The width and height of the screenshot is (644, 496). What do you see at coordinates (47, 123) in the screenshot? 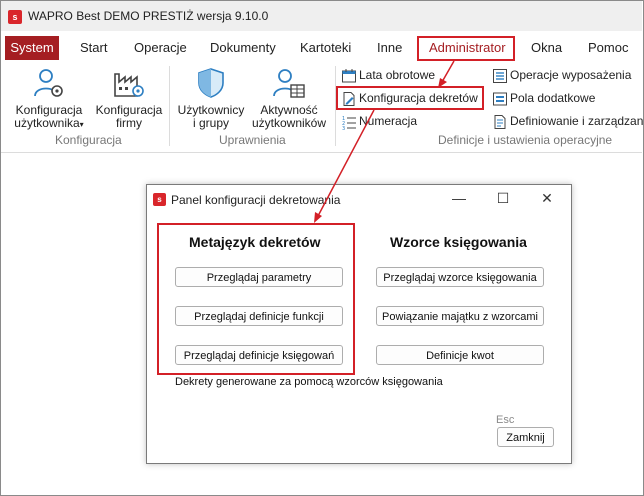
I see `konf-uzytkownika-label-2: użytkownika` at bounding box center [47, 123].